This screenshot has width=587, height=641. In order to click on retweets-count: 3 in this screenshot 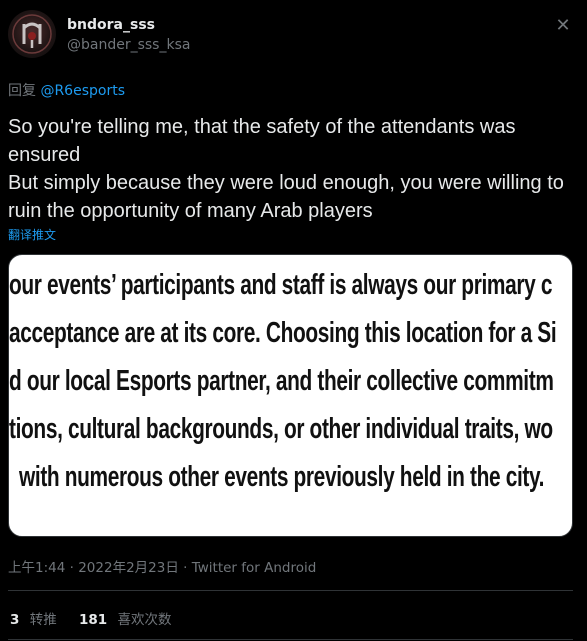, I will do `click(15, 620)`.